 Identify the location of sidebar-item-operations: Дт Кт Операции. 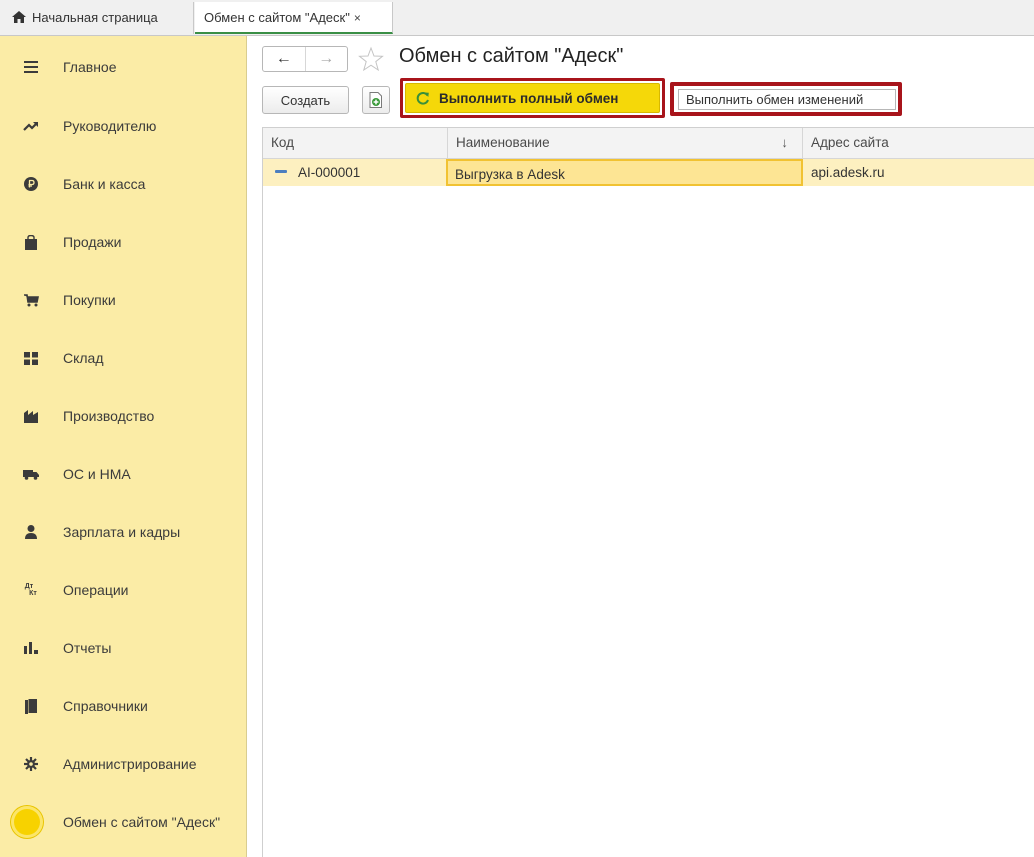
(123, 590).